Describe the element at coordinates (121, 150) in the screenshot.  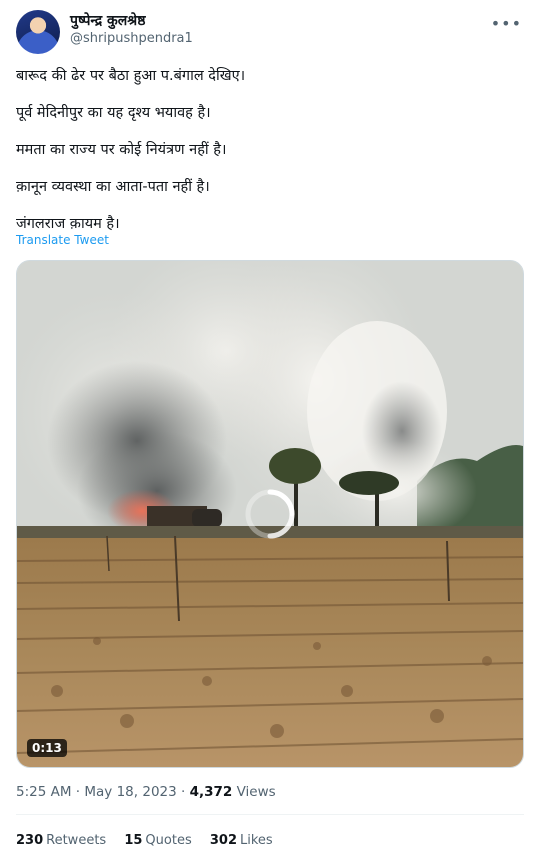
I see `tweet-line: ममता का राज्य पर कोई नियंत्रण नहीं है।` at that location.